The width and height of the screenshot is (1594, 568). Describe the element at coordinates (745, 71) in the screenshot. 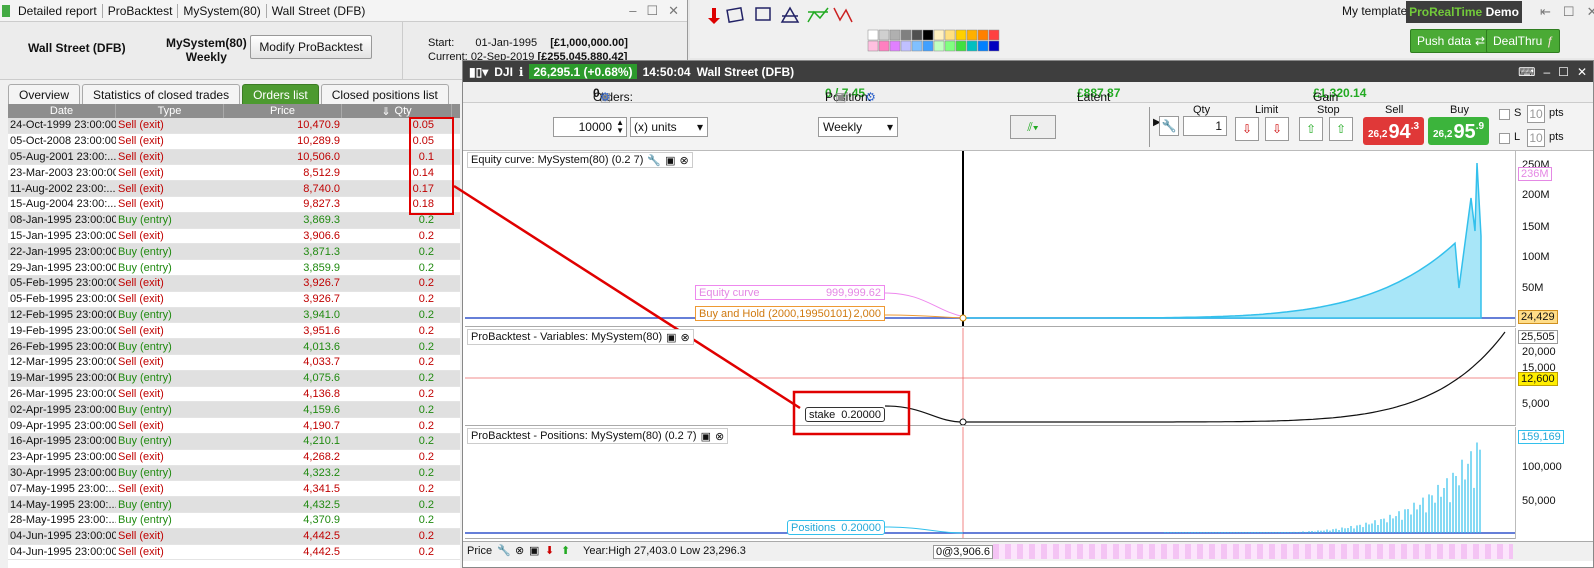

I see `chart-instrument: Wall Street (DFB)` at that location.